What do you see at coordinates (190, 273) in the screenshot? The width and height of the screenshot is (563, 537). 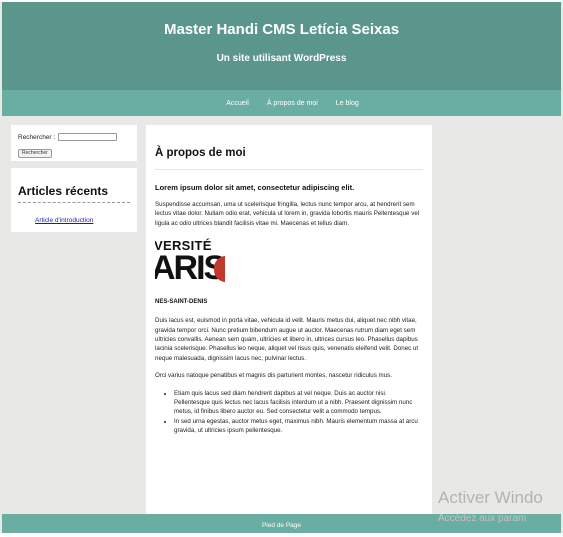 I see `university-logo-image: VERSITÉ ARIS NES-SAINT-DENIS` at bounding box center [190, 273].